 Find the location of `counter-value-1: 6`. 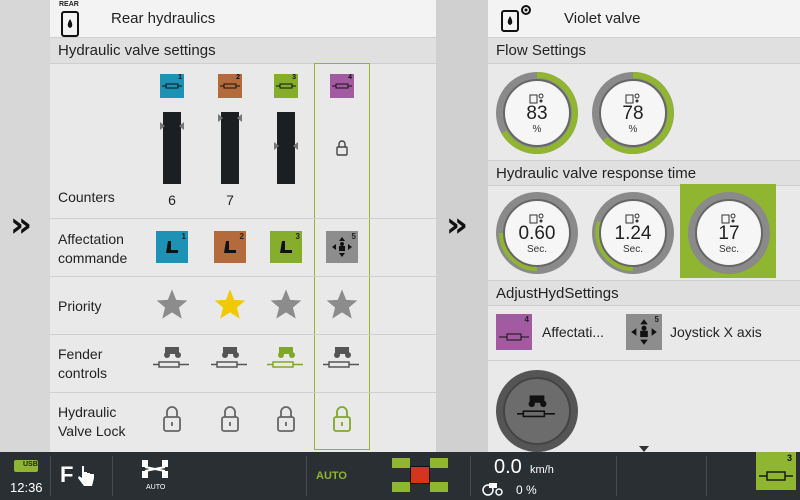

counter-value-1: 6 is located at coordinates (172, 200).